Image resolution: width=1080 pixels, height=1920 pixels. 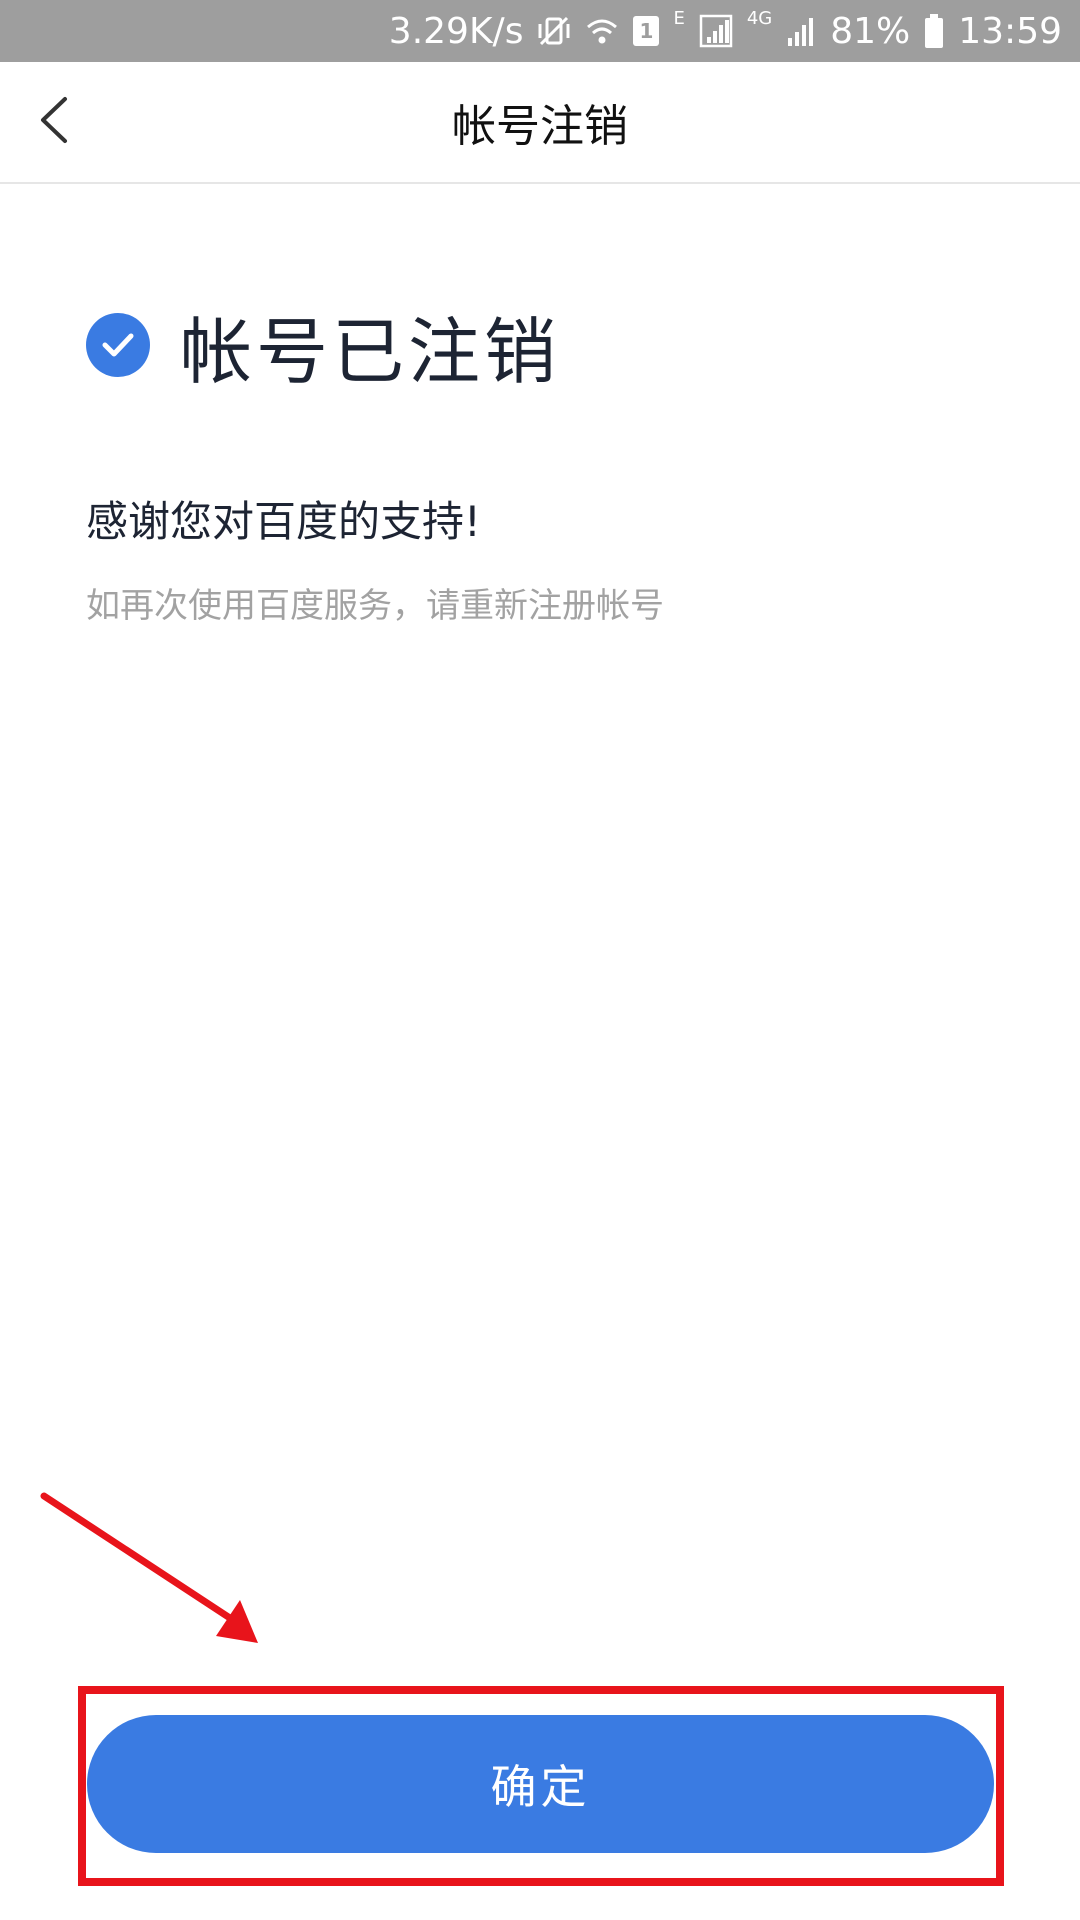 I want to click on nav-bar: 帐号注销, so click(x=540, y=123).